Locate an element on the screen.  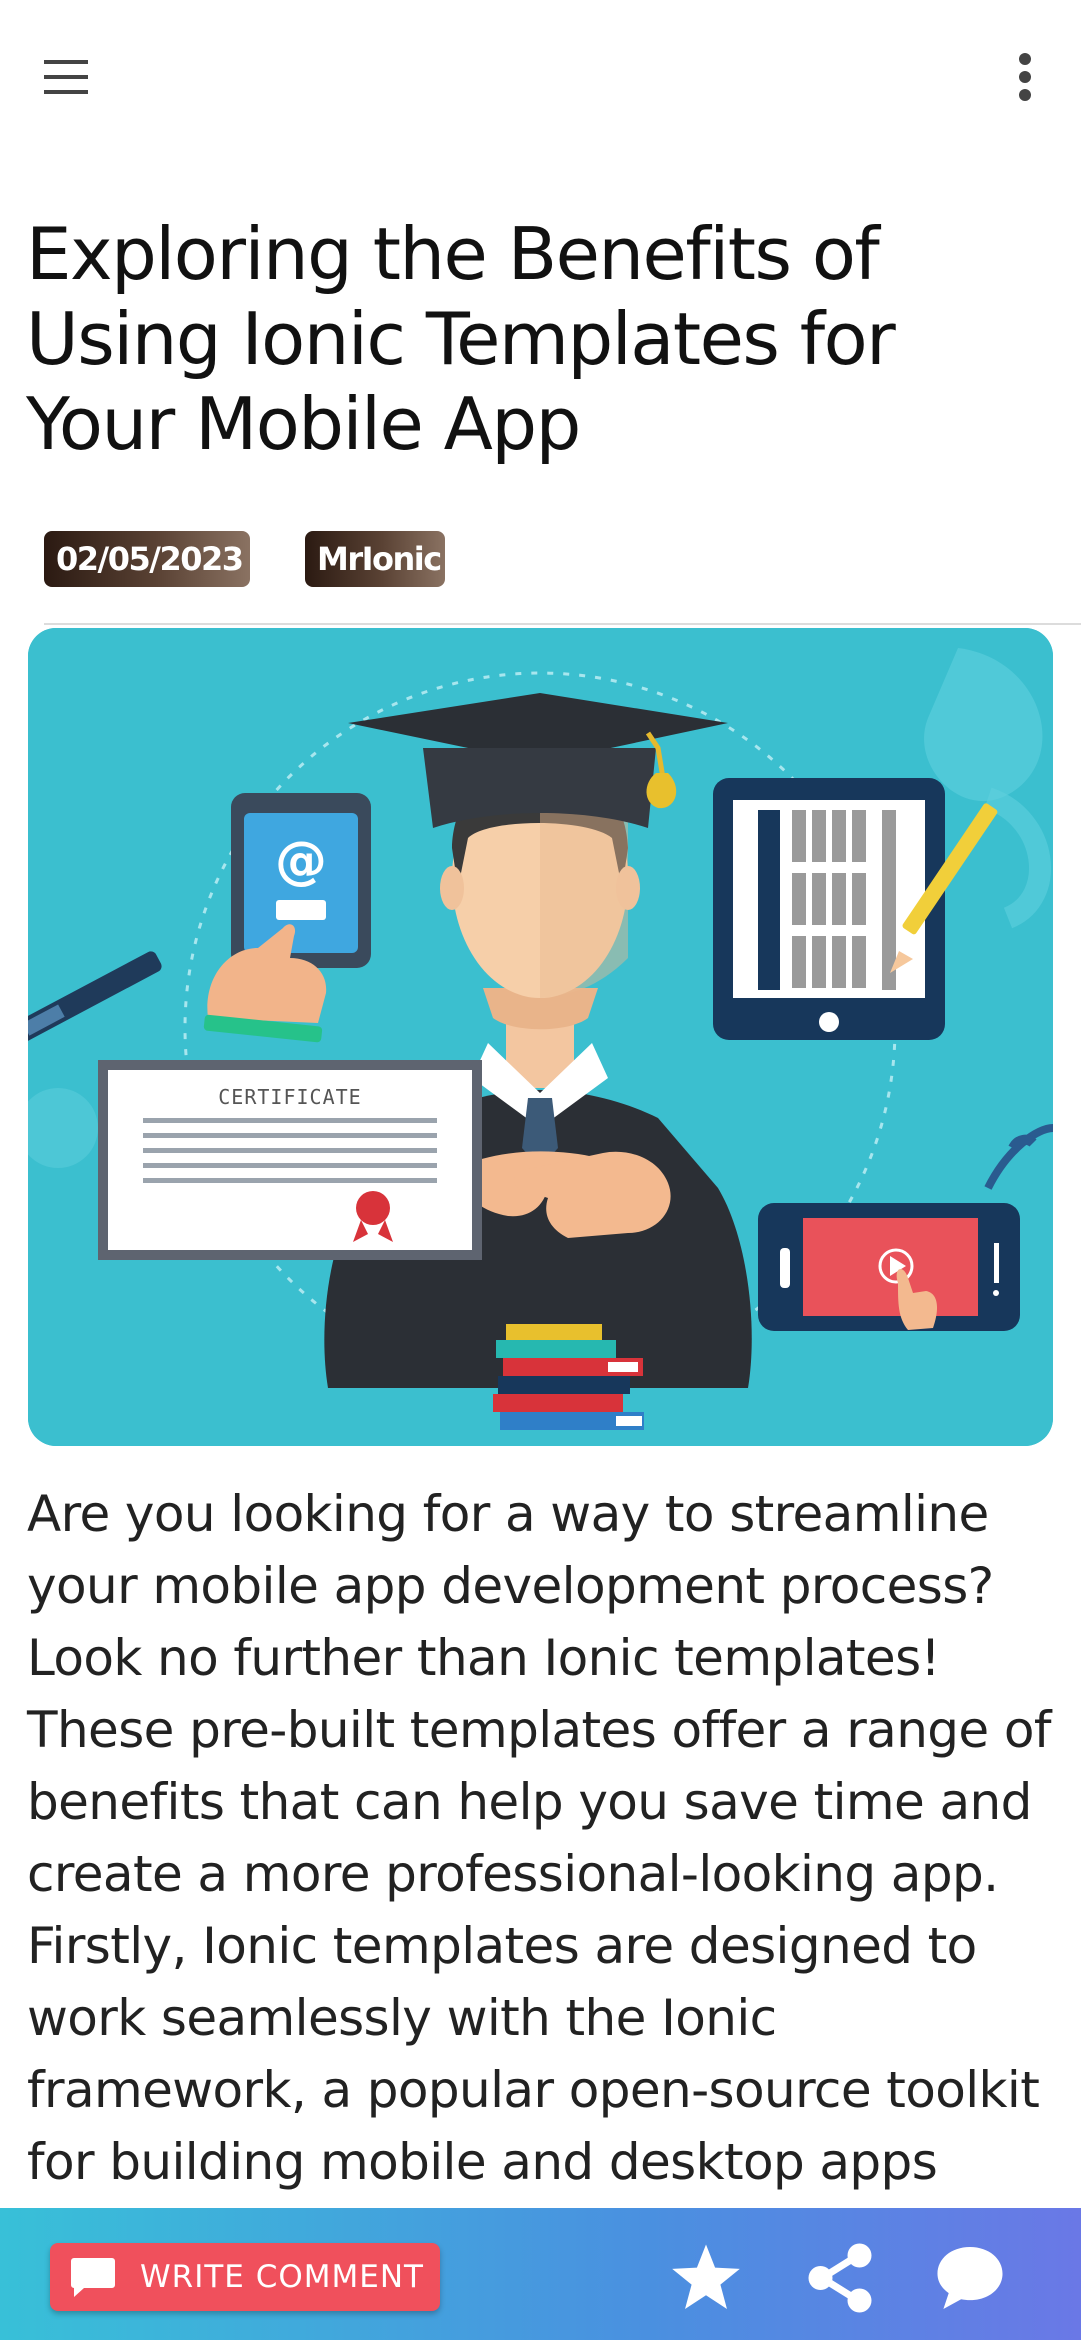
divider is located at coordinates (562, 624).